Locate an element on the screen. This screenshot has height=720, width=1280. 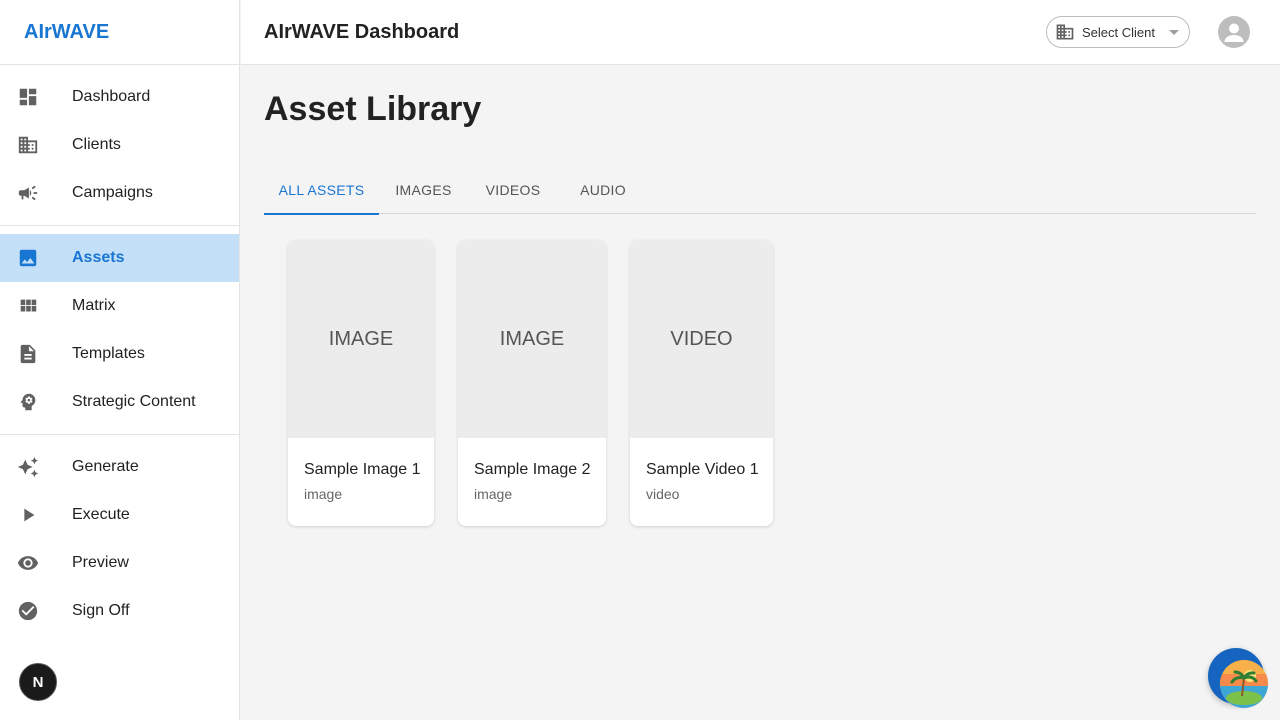
sidebar-item-templates: Templates is located at coordinates (119, 354).